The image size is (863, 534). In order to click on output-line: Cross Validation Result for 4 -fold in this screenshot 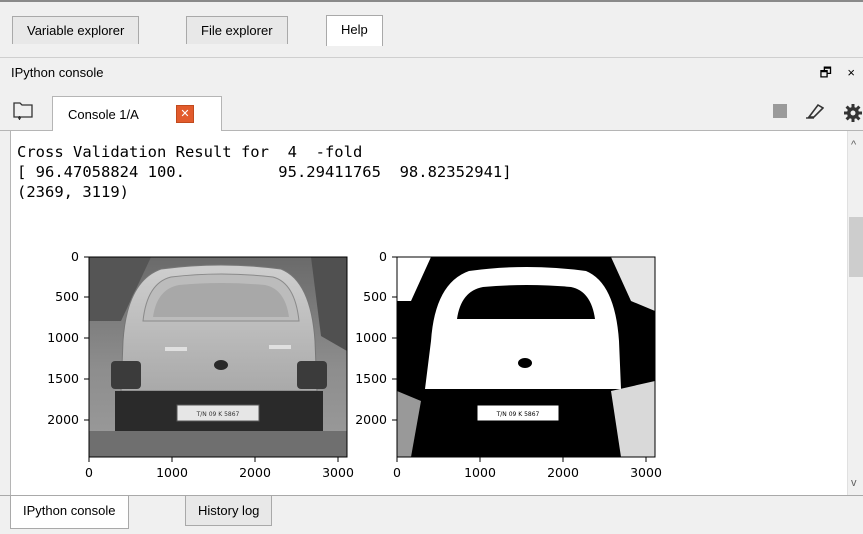, I will do `click(190, 152)`.